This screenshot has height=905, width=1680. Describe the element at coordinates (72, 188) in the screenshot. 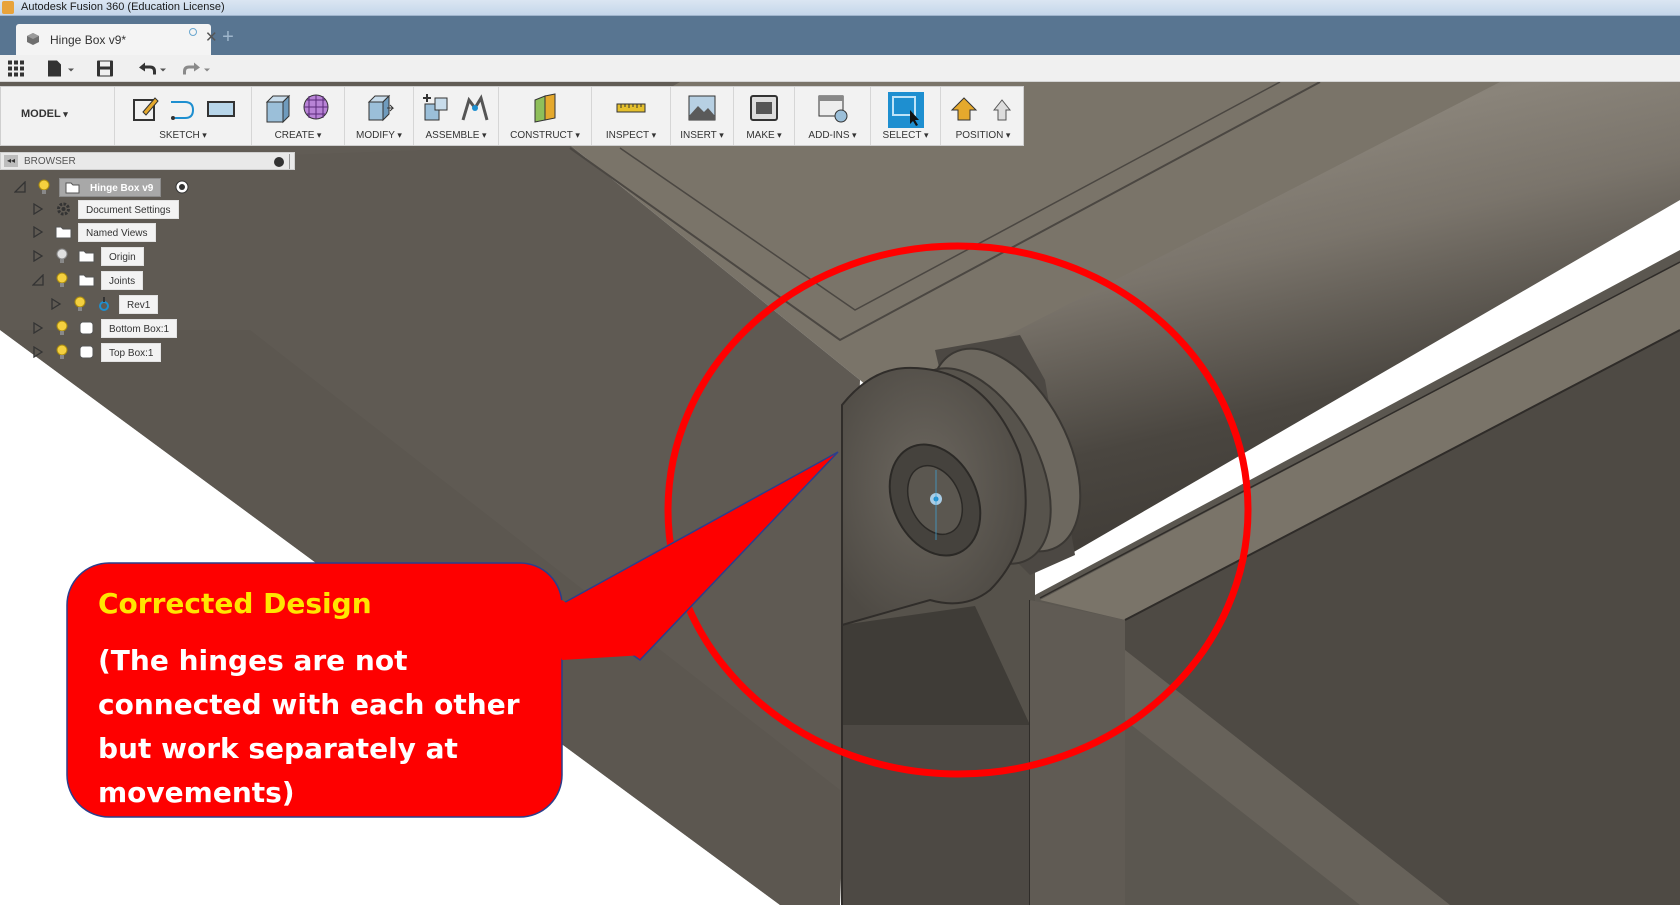

I see `document-component-icon` at that location.